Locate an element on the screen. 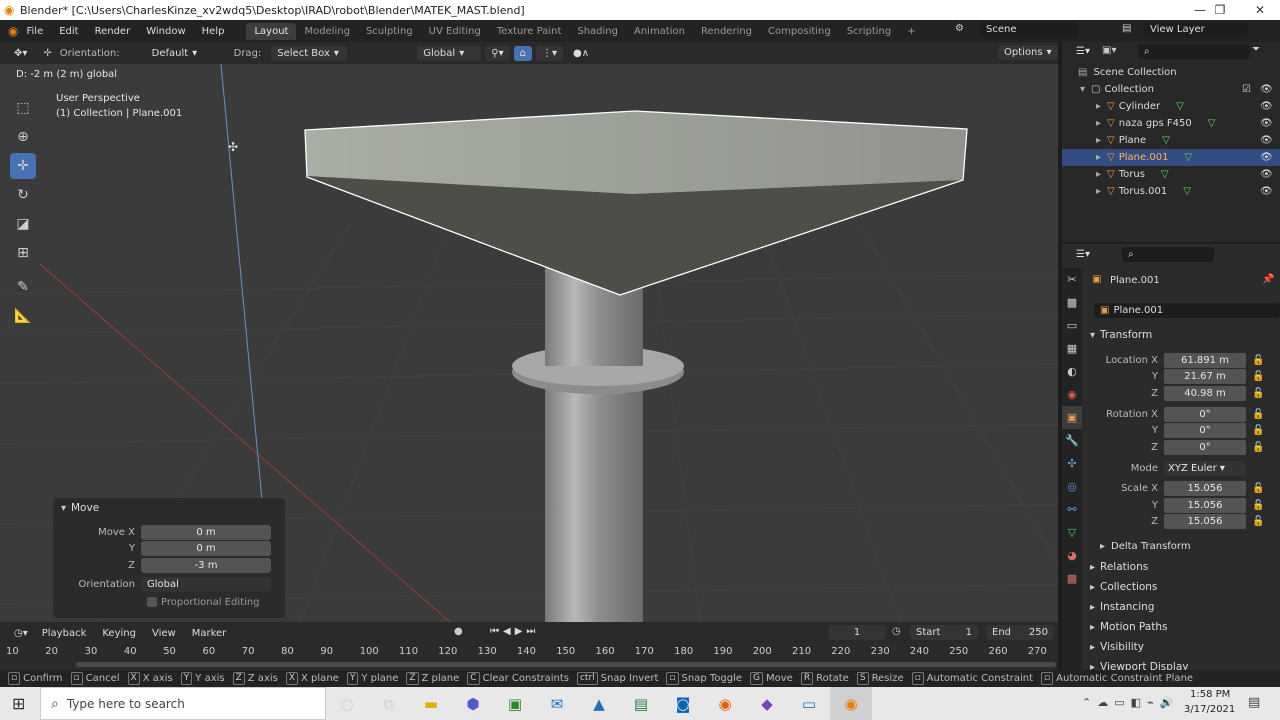 This screenshot has width=1280, height=720. move-y-field: 0 m is located at coordinates (206, 548).